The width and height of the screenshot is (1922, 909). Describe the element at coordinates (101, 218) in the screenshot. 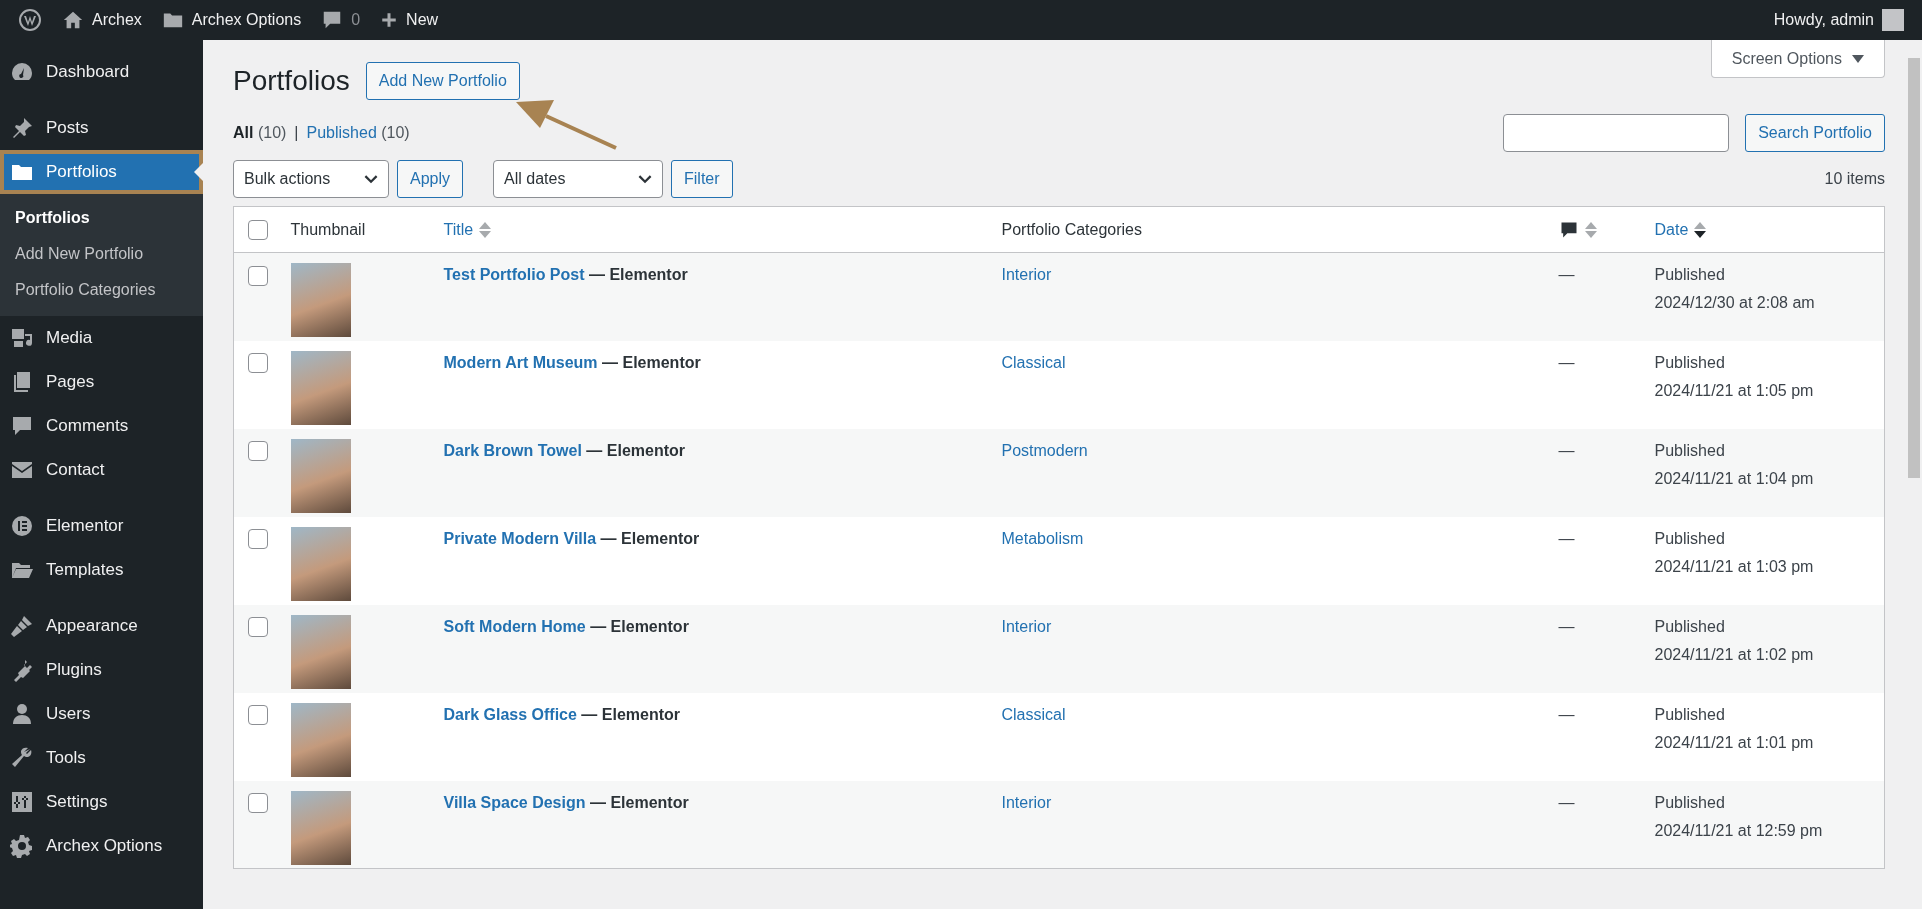

I see `submenu-item: Portfolios` at that location.